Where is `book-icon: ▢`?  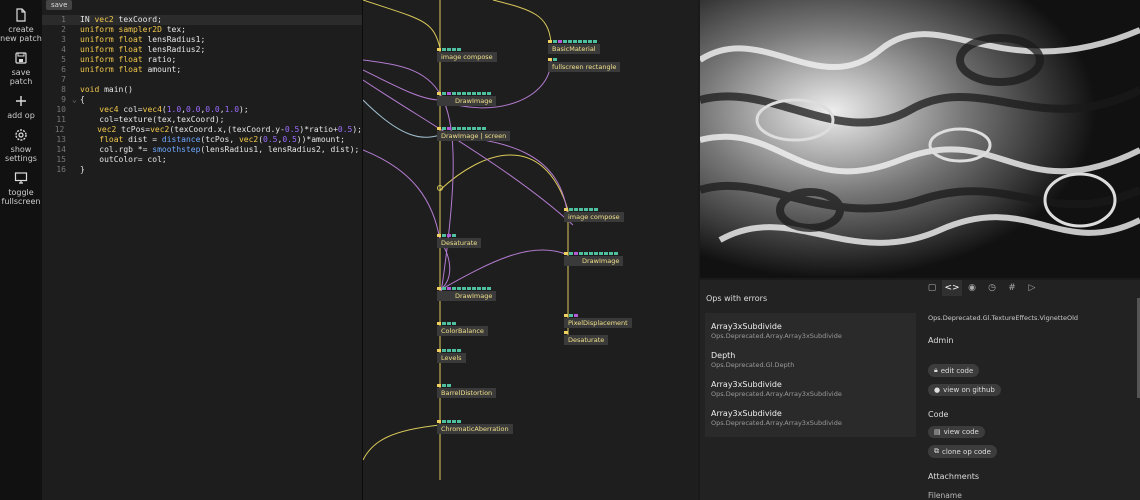 book-icon: ▢ is located at coordinates (932, 288).